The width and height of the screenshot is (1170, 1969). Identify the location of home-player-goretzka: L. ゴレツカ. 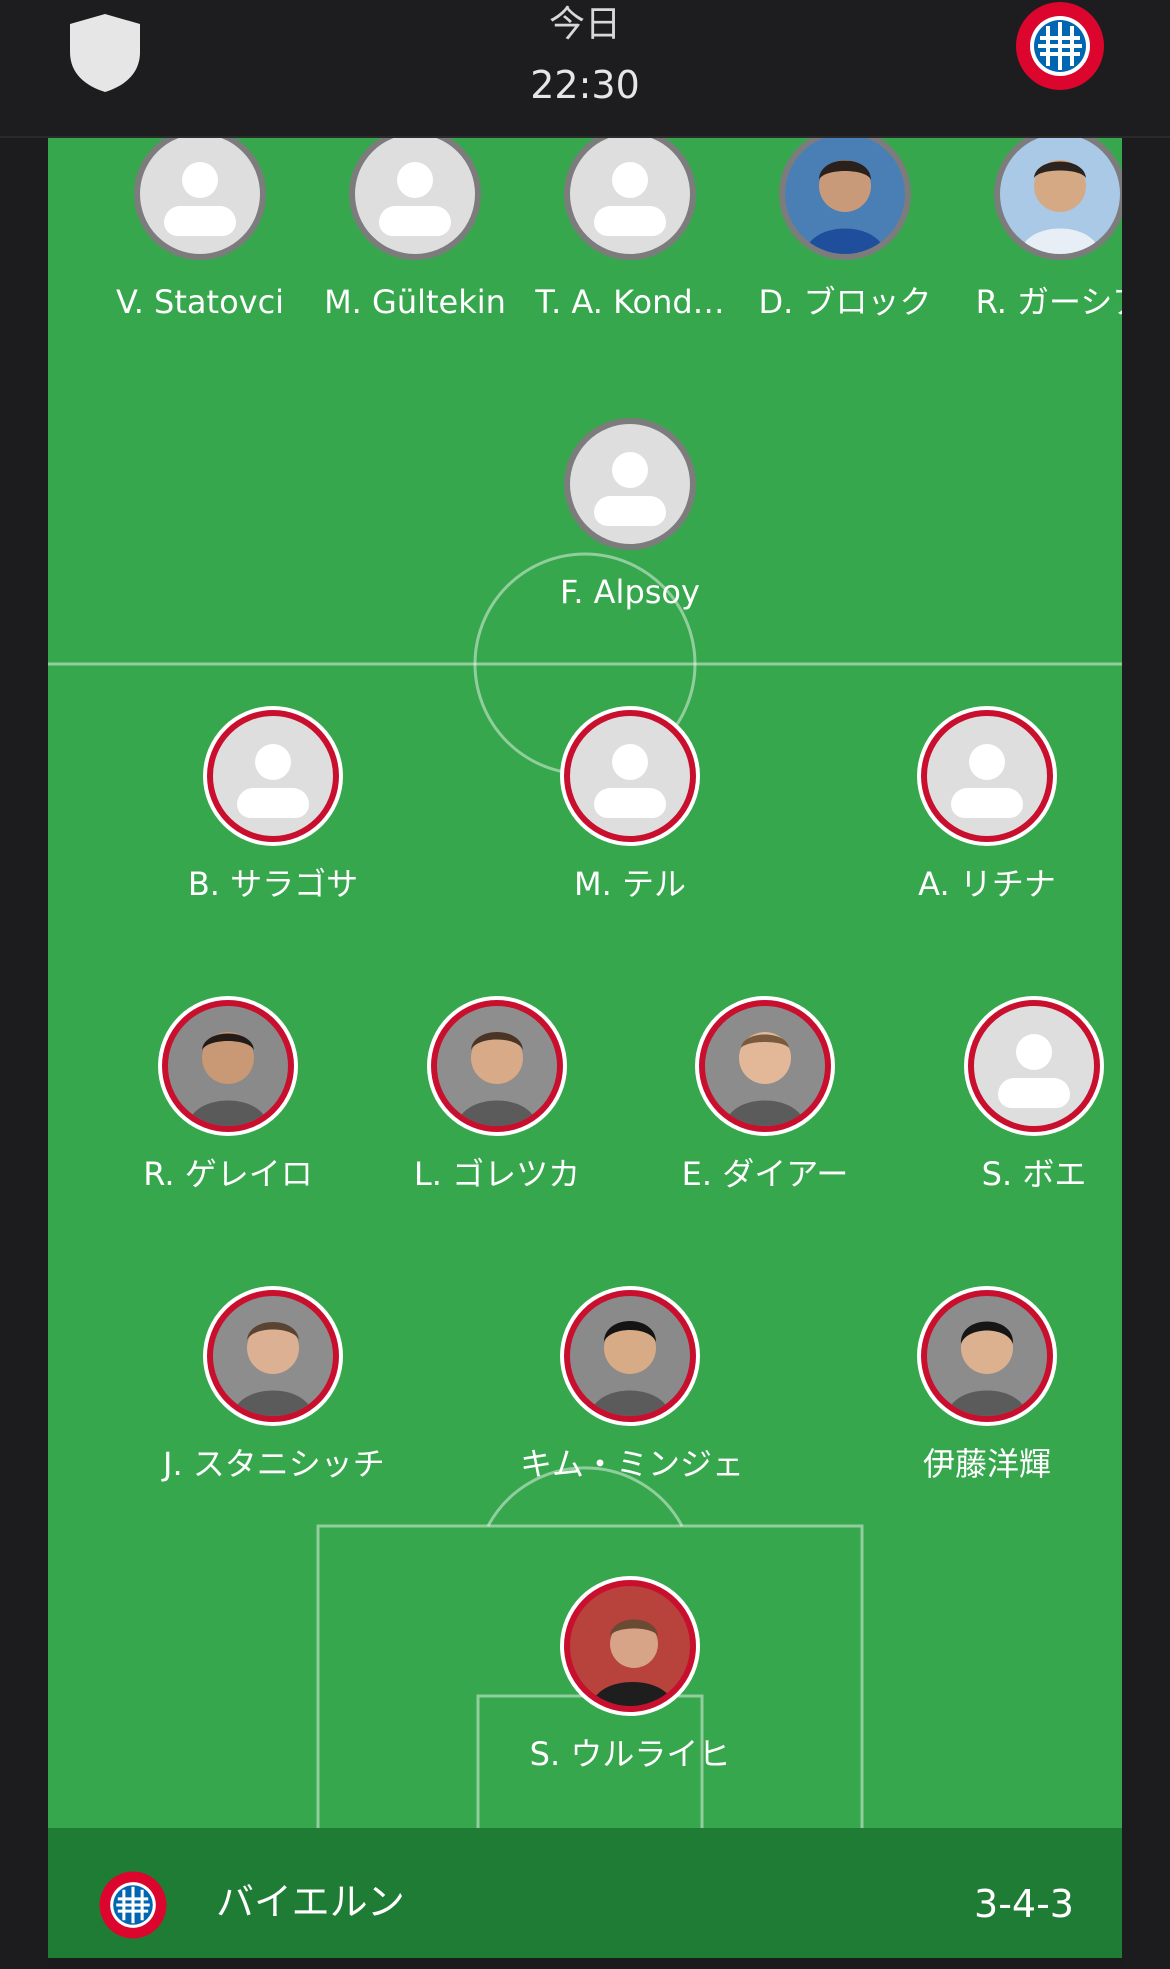
(497, 1097).